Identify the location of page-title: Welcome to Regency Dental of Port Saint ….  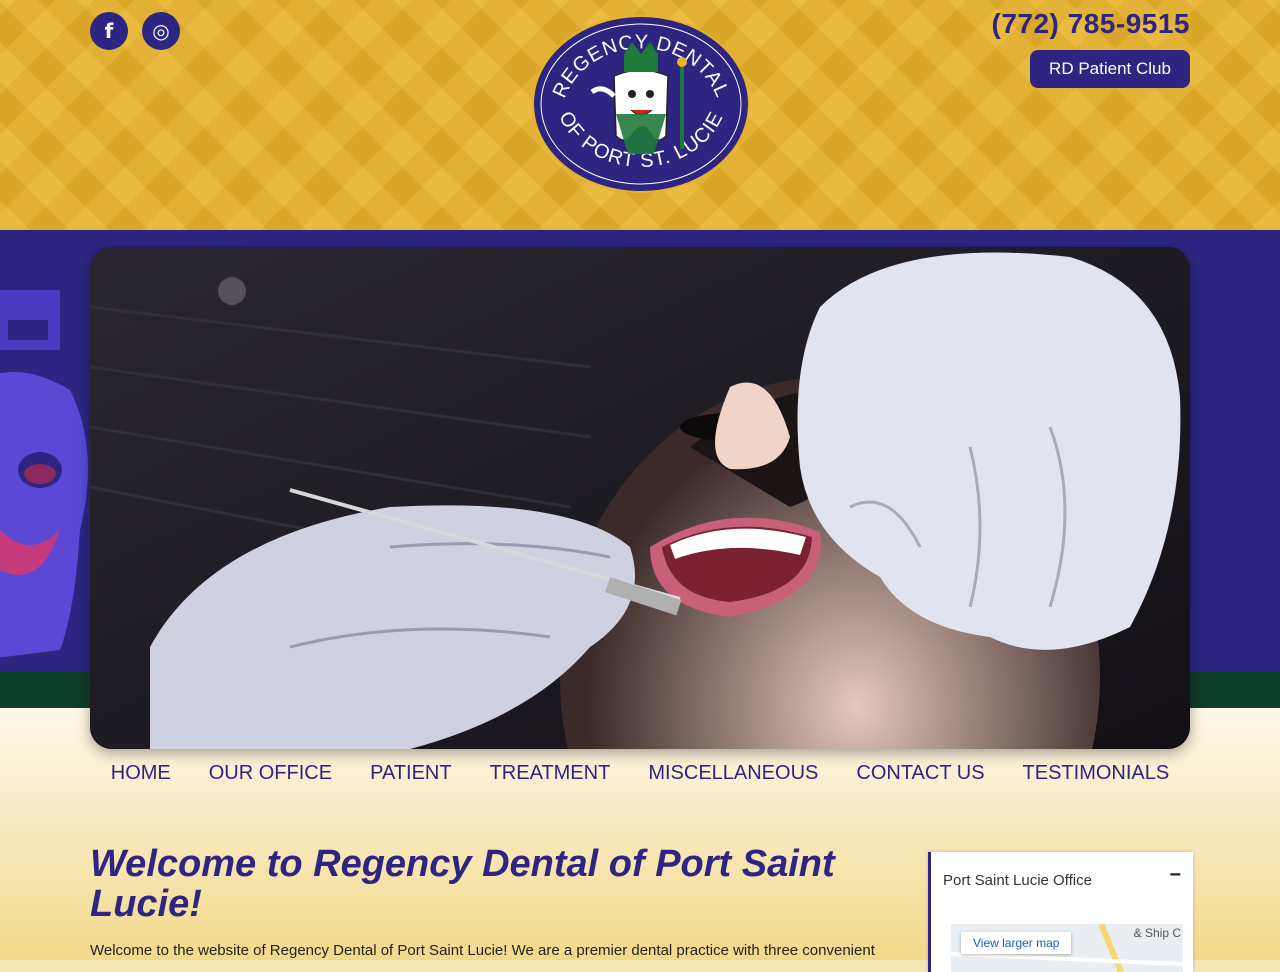
(462, 884).